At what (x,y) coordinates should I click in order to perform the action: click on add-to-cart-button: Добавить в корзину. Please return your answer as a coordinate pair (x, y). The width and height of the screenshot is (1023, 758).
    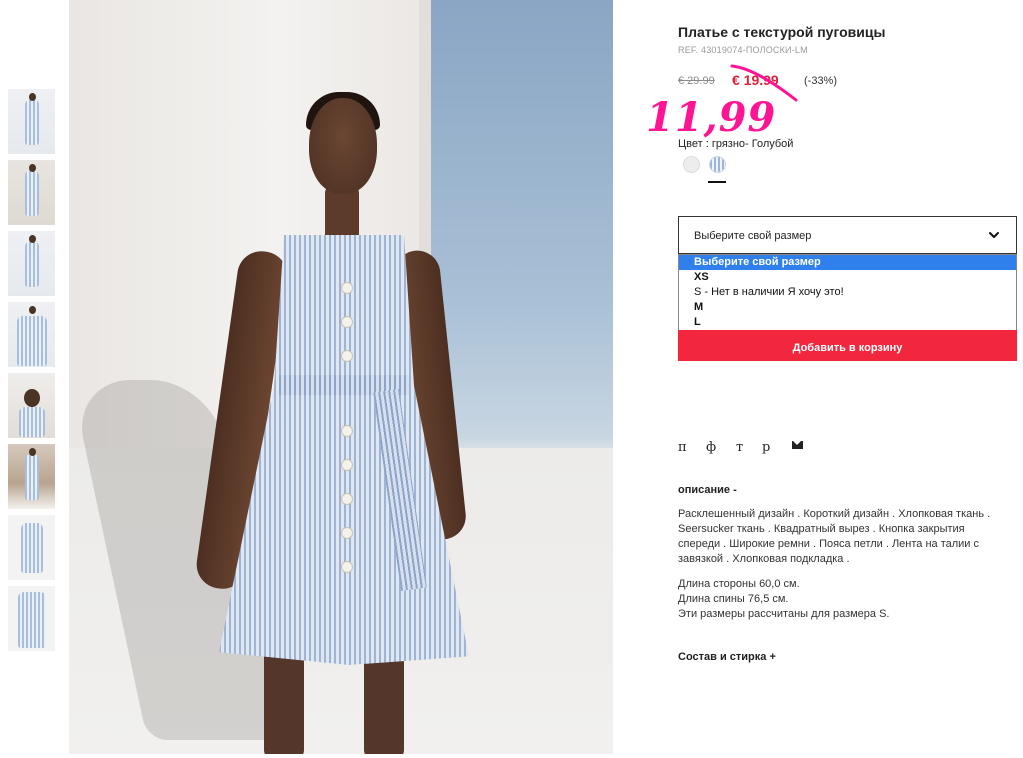
    Looking at the image, I should click on (847, 345).